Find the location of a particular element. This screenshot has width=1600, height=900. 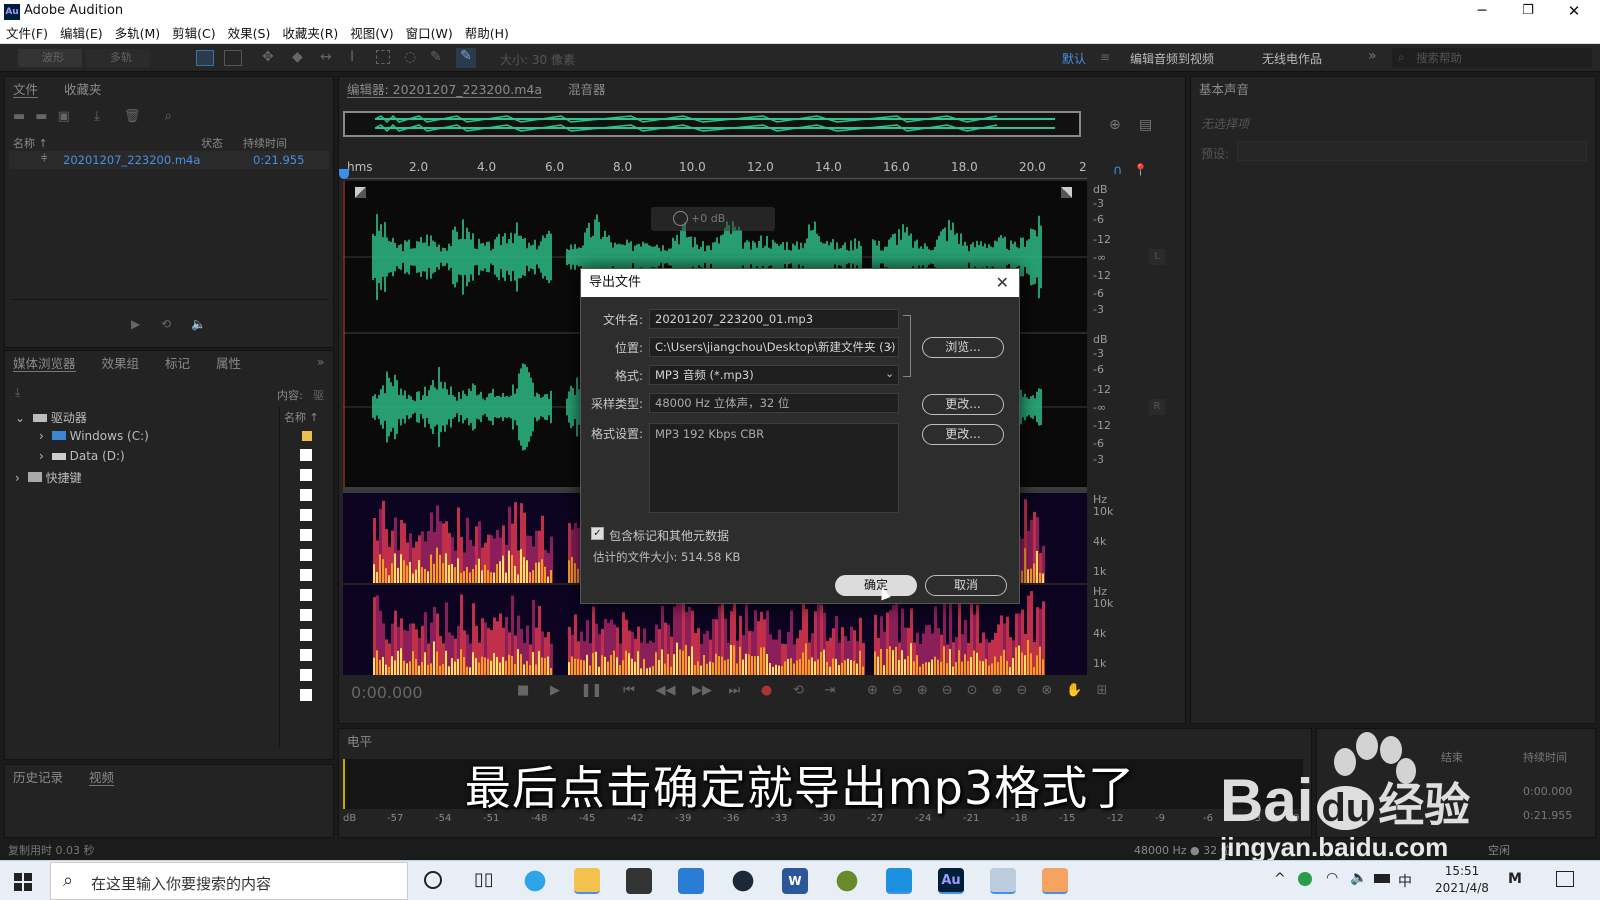

media-list-column-name: 名称 ↑ is located at coordinates (301, 417).